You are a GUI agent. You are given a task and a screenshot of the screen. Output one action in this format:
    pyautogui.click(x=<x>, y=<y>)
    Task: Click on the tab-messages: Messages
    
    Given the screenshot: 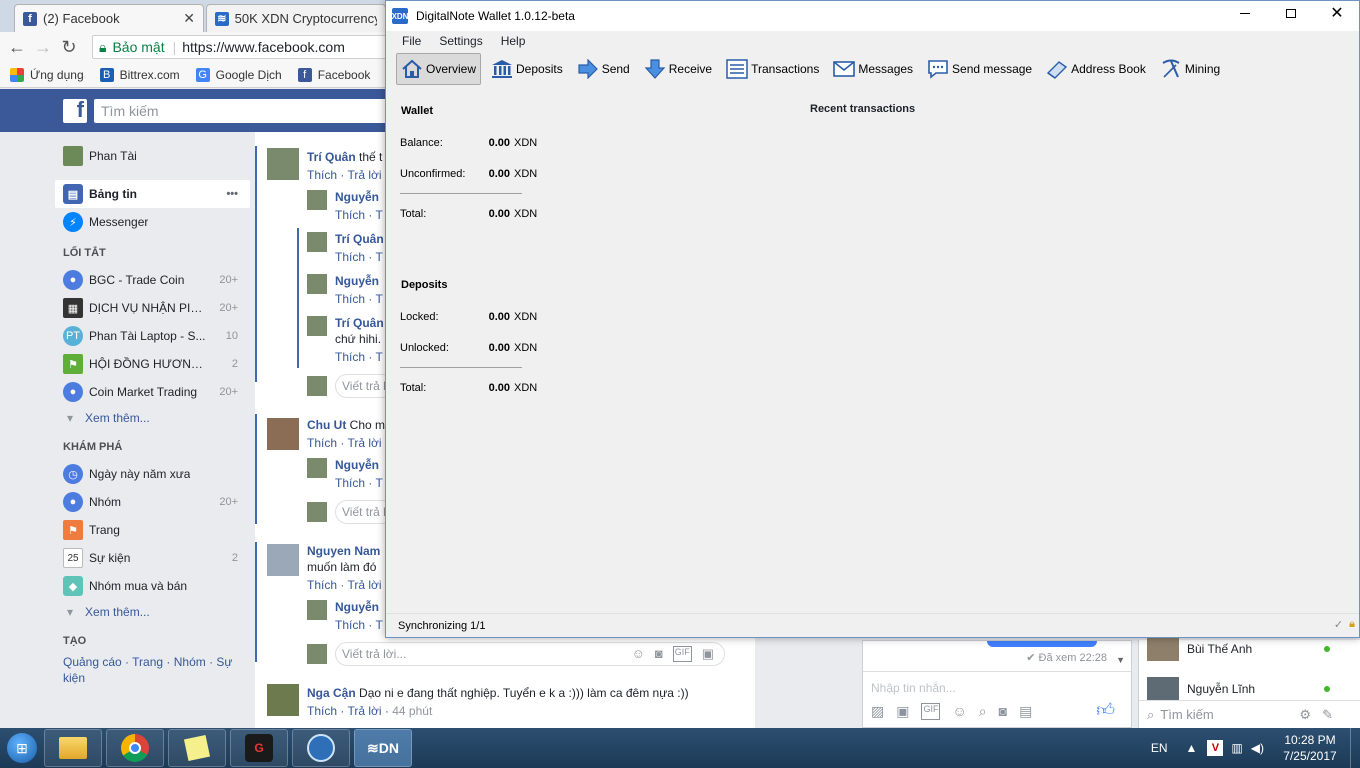 What is the action you would take?
    pyautogui.click(x=873, y=69)
    